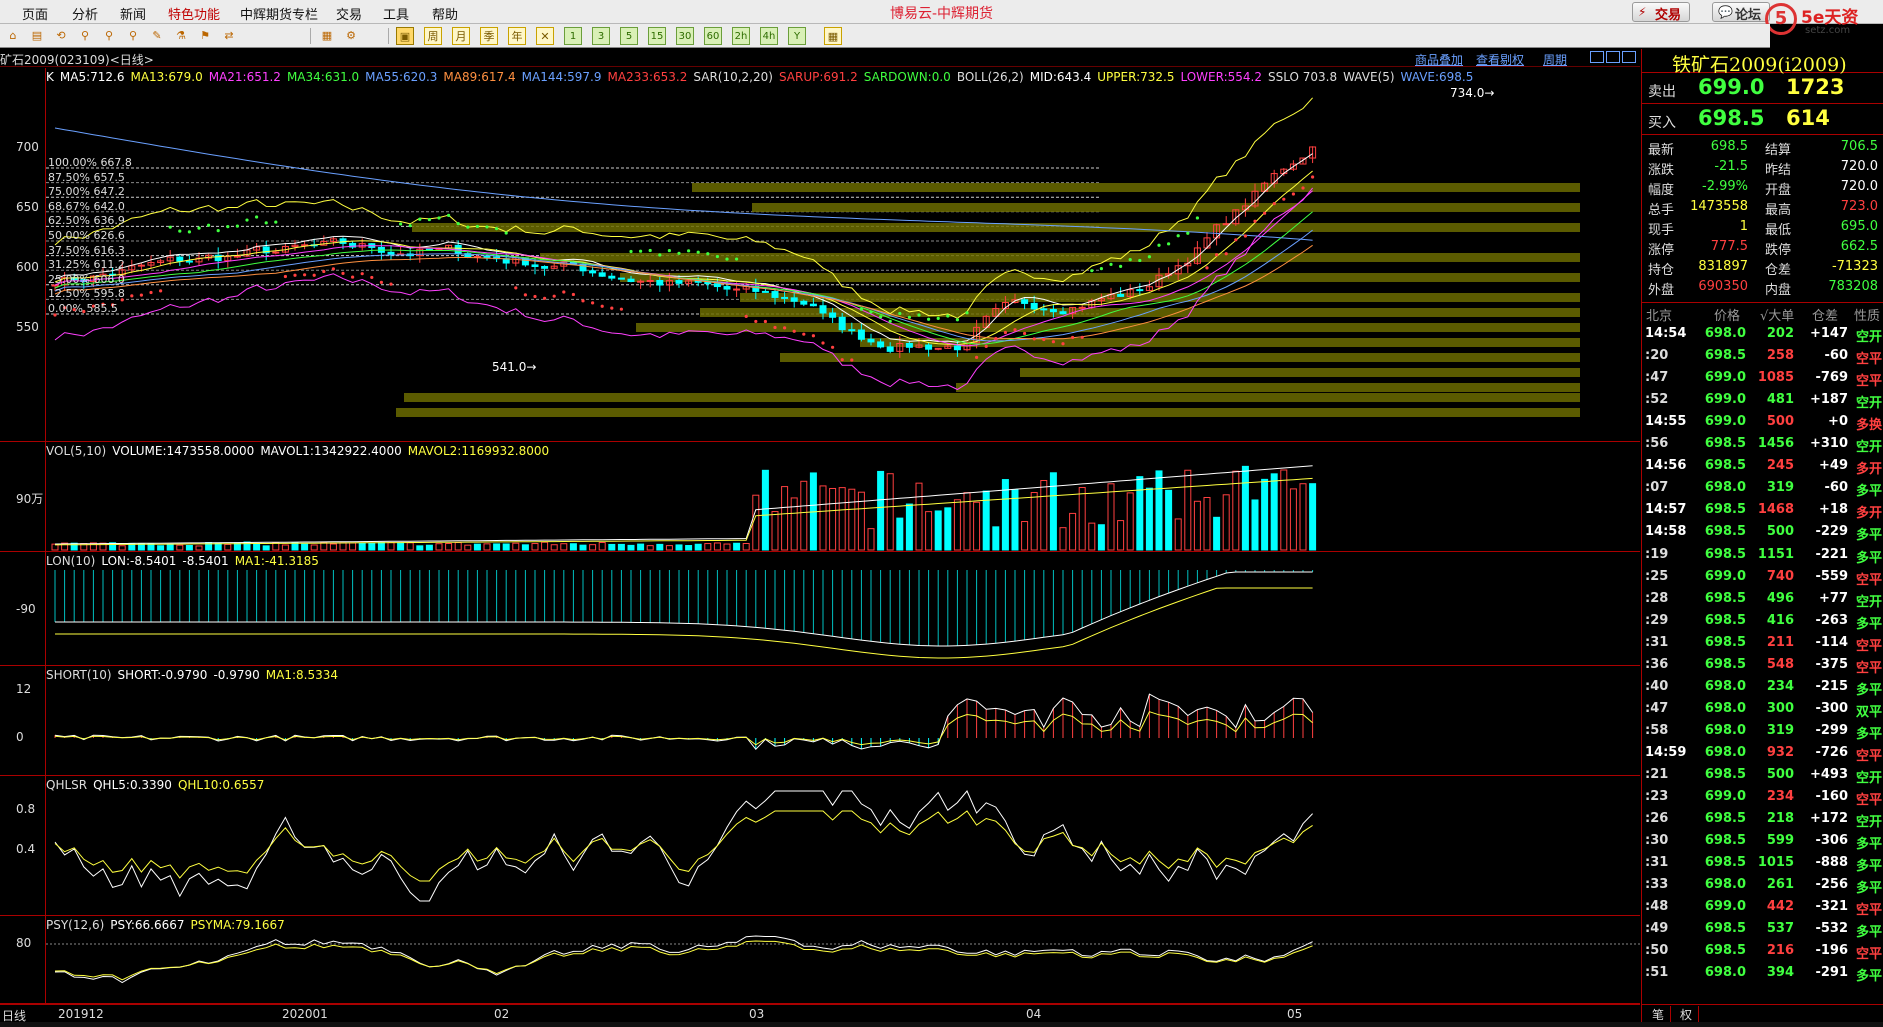 This screenshot has height=1027, width=1883. I want to click on minute-button-0: 1, so click(573, 36).